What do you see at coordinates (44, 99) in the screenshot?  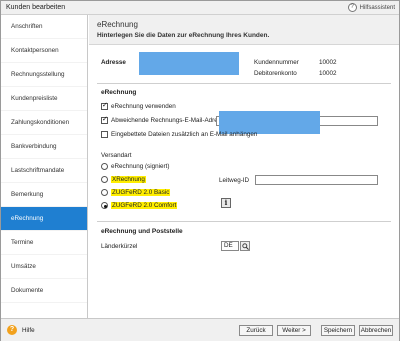 I see `sidebar-item-kundenpreisliste: Kundenpreisliste` at bounding box center [44, 99].